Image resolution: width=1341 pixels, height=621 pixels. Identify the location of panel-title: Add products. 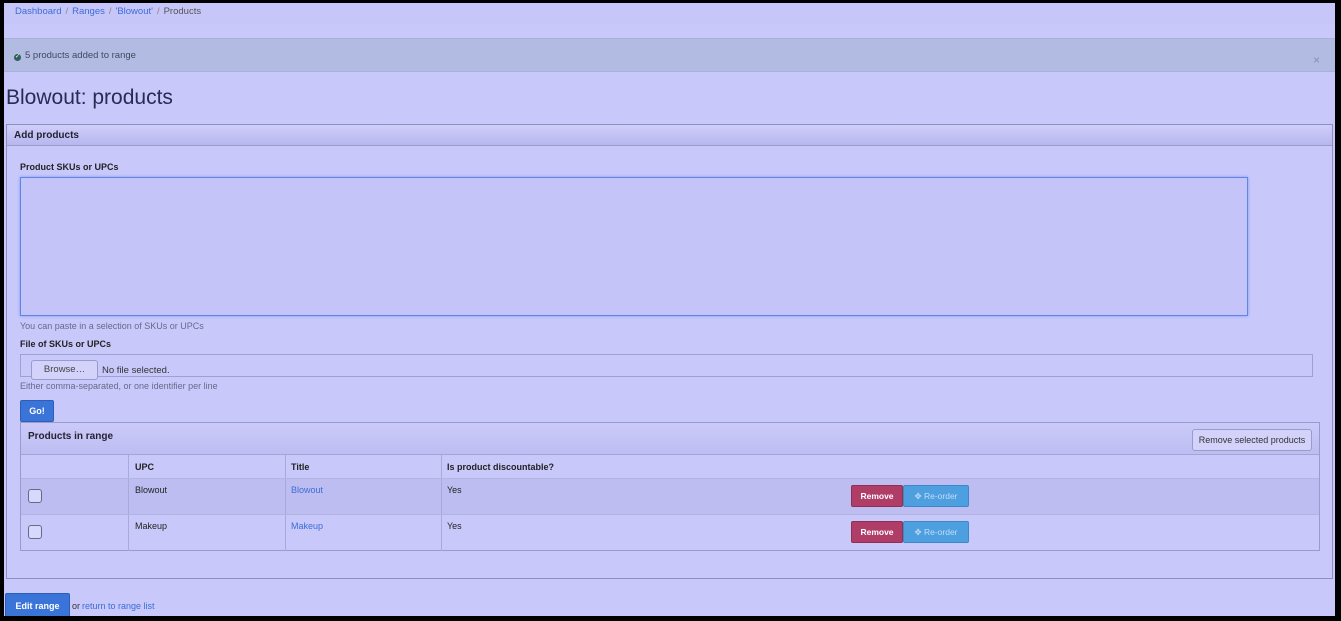
(46, 135).